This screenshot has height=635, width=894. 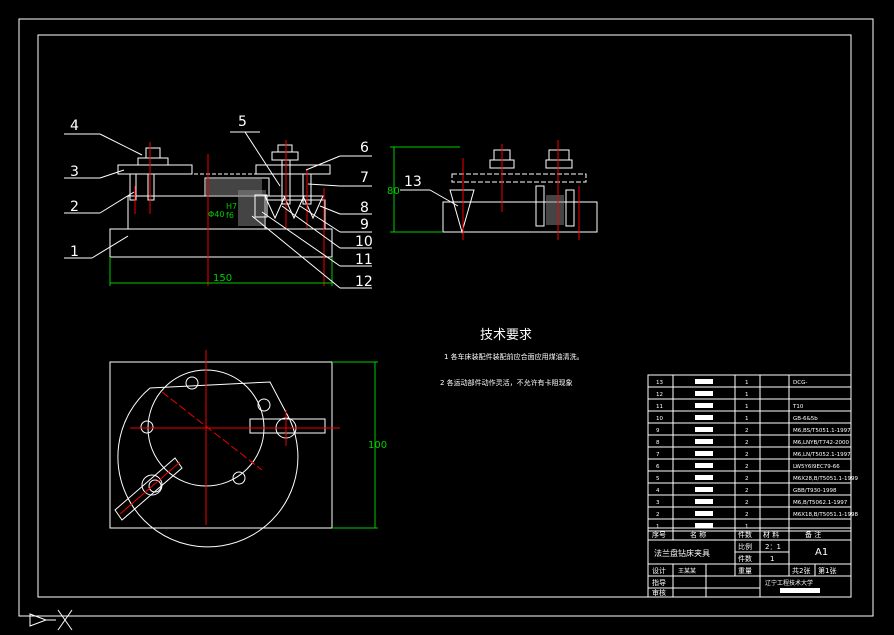 I want to click on bom-row-no: 6, so click(x=658, y=467).